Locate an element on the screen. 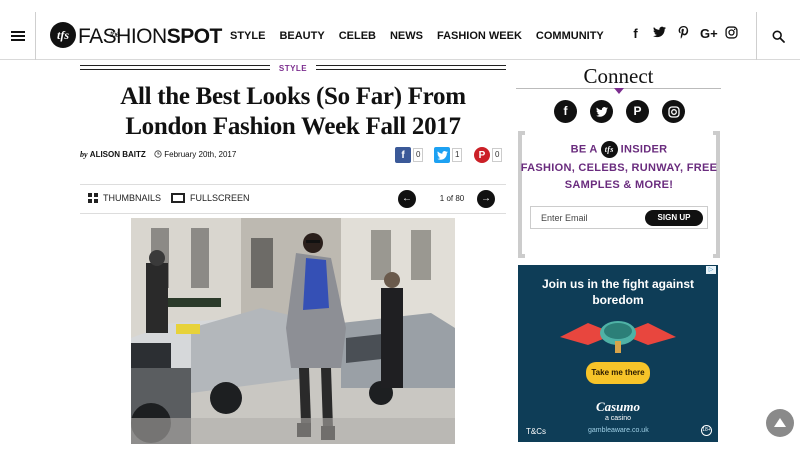  tfs-logo-mark: tfs is located at coordinates (609, 149).